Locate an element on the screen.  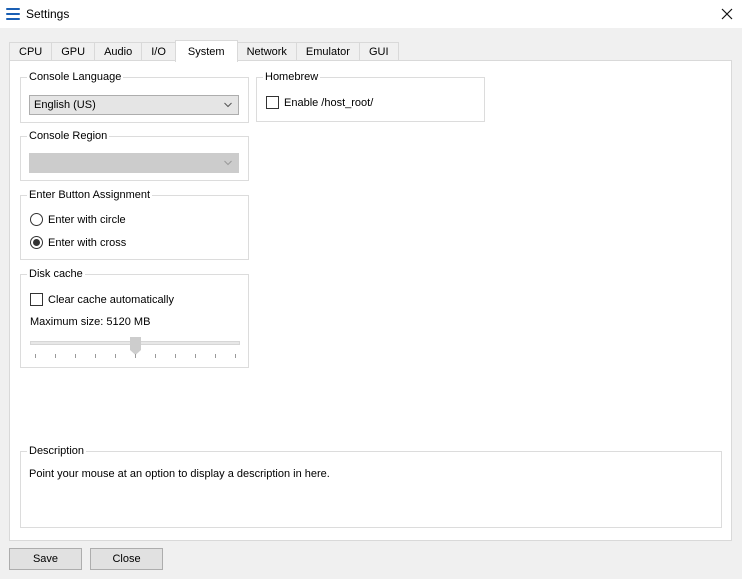
enter-cross-option: Enter with cross is located at coordinates (78, 242).